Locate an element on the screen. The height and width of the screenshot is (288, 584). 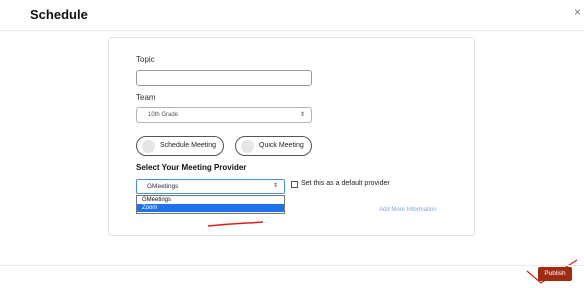
team-select: 10th Grade ⇕ is located at coordinates (224, 115).